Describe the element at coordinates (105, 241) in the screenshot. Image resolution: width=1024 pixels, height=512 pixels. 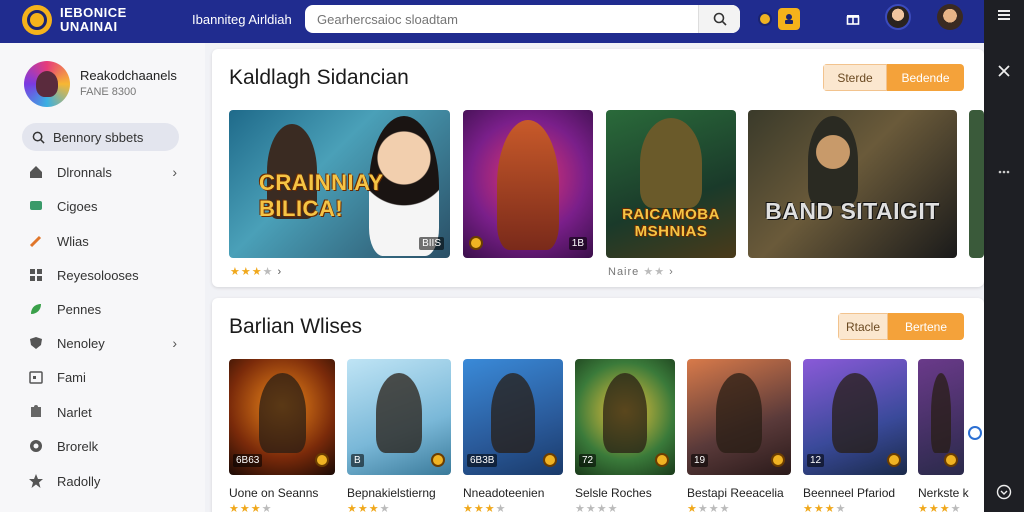
I see `sidebar-item-wlias: Wlias` at that location.